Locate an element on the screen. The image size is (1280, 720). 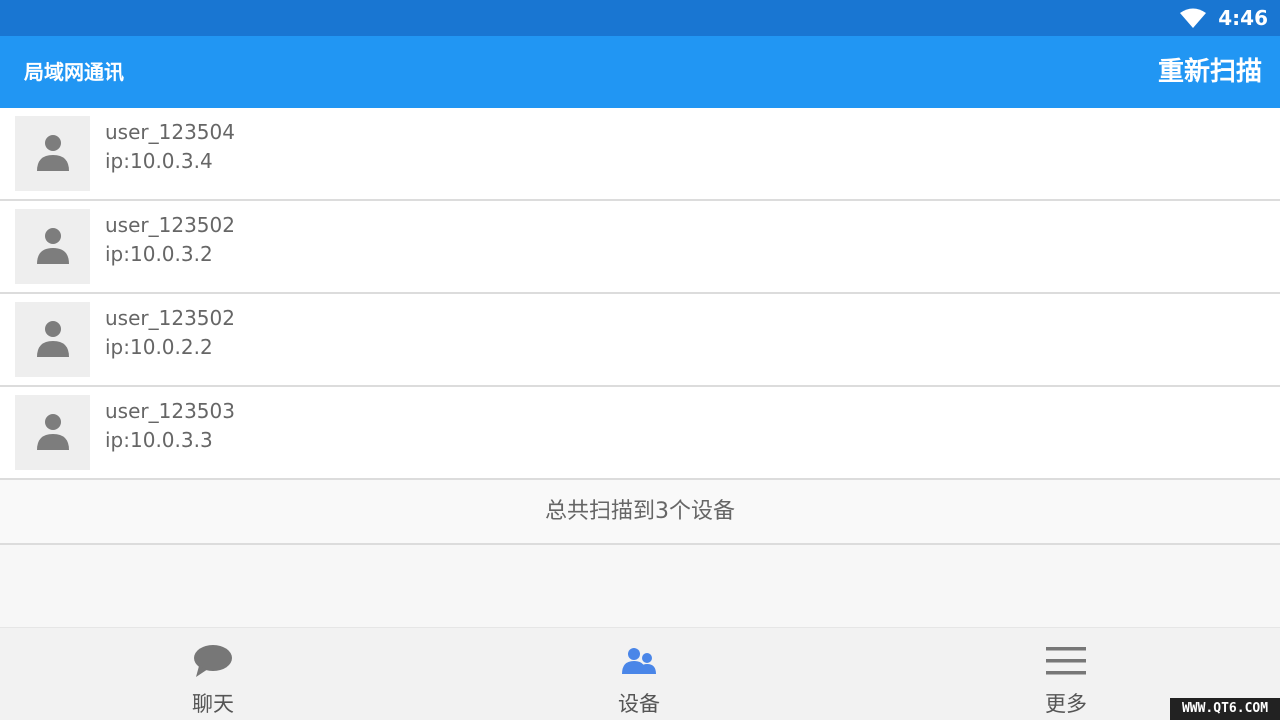
tab-label: 设备 is located at coordinates (639, 704).